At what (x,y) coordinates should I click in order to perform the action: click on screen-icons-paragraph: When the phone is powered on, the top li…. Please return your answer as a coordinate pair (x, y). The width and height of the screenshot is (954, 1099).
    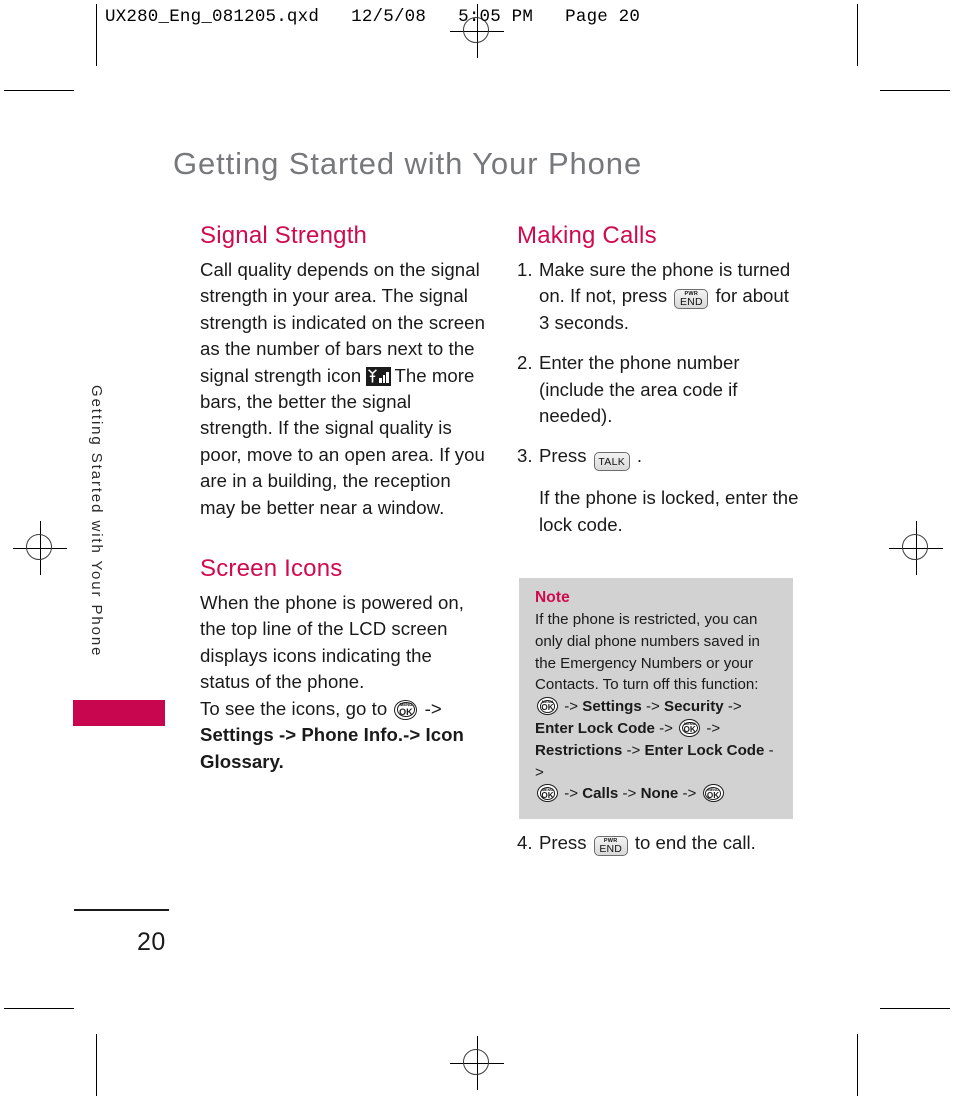
    Looking at the image, I should click on (342, 682).